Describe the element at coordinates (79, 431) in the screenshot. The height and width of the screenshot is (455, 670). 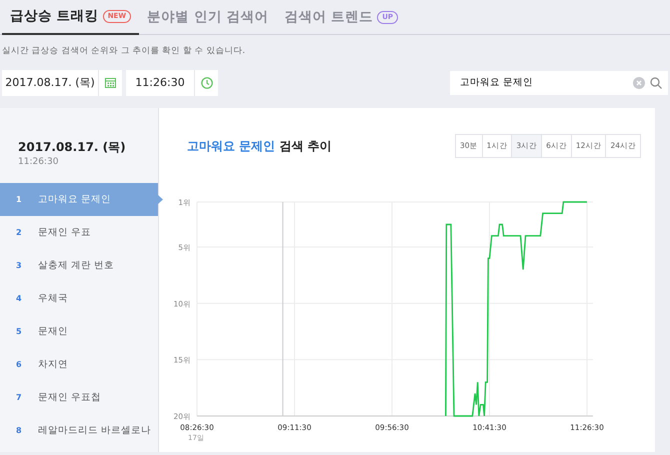
I see `sidebar-item: 8 레알마드리드 바르셀로나` at that location.